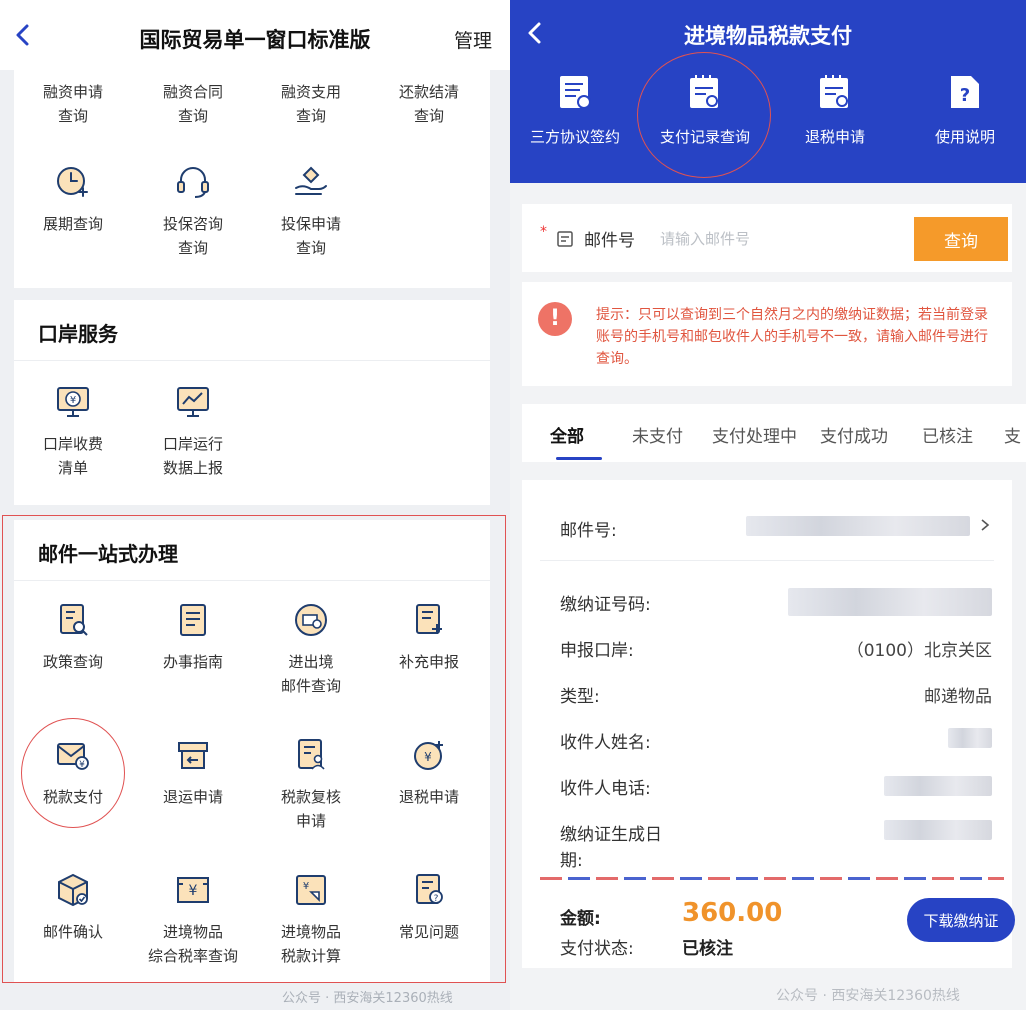 Image resolution: width=1026 pixels, height=1010 pixels. Describe the element at coordinates (193, 402) in the screenshot. I see `chart-monitor-icon` at that location.